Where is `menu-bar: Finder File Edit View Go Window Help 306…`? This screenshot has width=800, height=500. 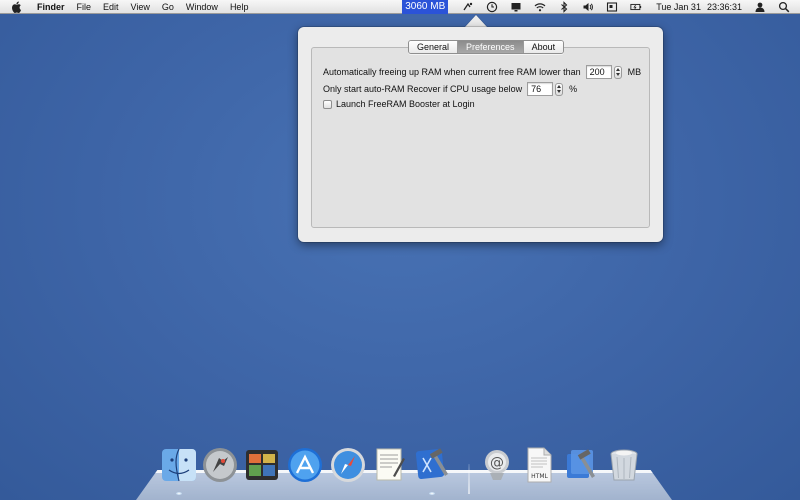 menu-bar: Finder File Edit View Go Window Help 306… is located at coordinates (400, 7).